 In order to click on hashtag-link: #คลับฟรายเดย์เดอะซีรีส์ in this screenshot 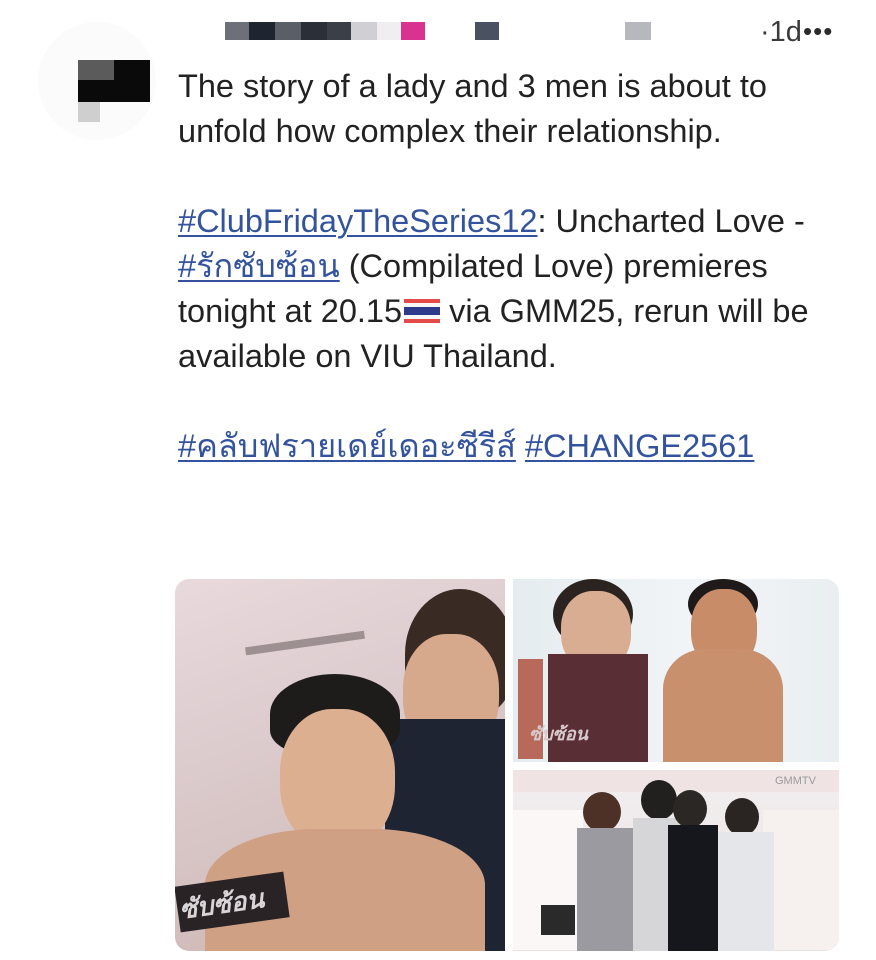, I will do `click(347, 446)`.